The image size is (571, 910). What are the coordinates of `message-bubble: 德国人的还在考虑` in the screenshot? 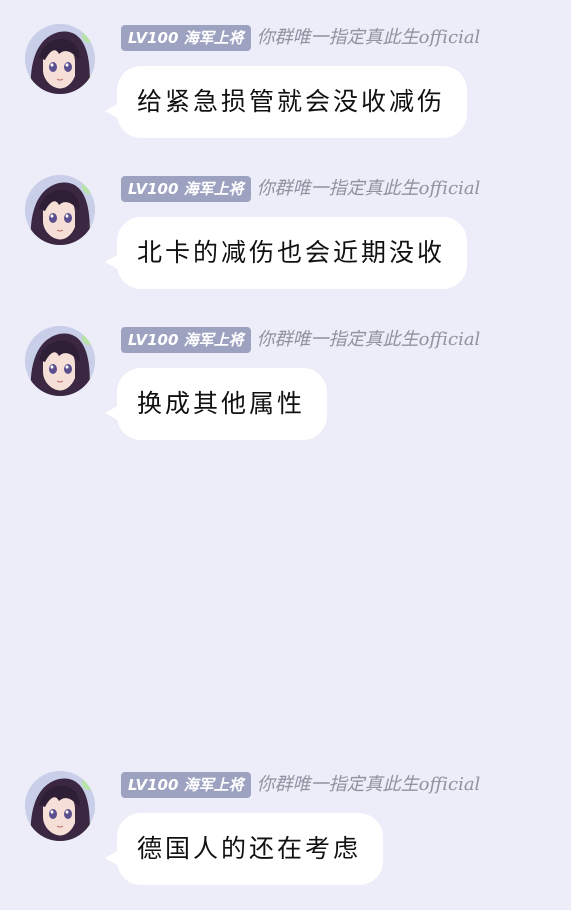 It's located at (250, 849).